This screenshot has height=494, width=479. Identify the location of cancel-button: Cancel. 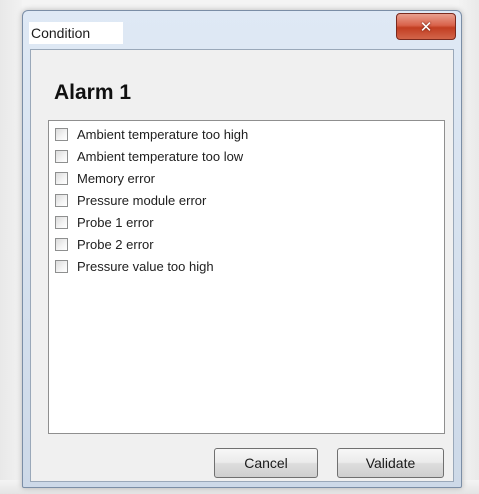
(266, 463).